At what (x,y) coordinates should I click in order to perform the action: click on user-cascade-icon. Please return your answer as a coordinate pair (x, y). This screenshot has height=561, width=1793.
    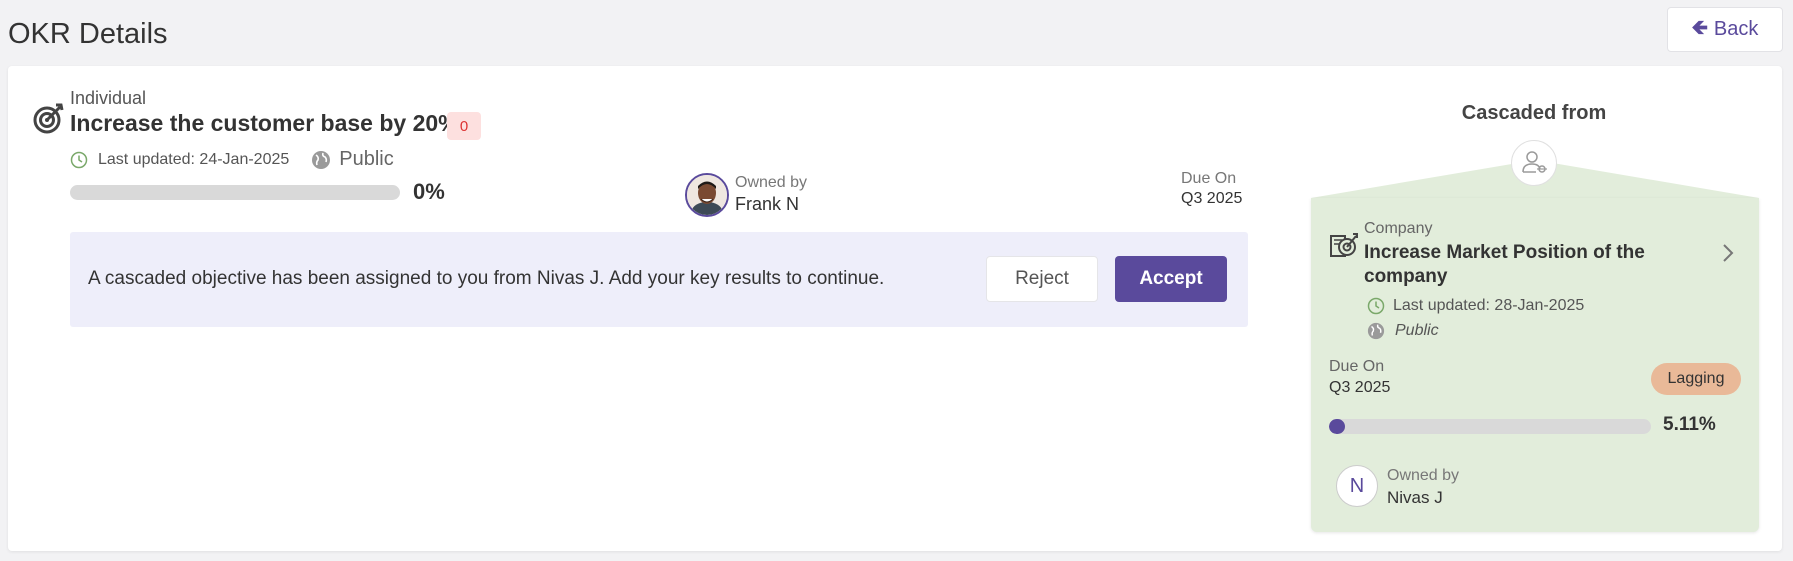
    Looking at the image, I should click on (1534, 162).